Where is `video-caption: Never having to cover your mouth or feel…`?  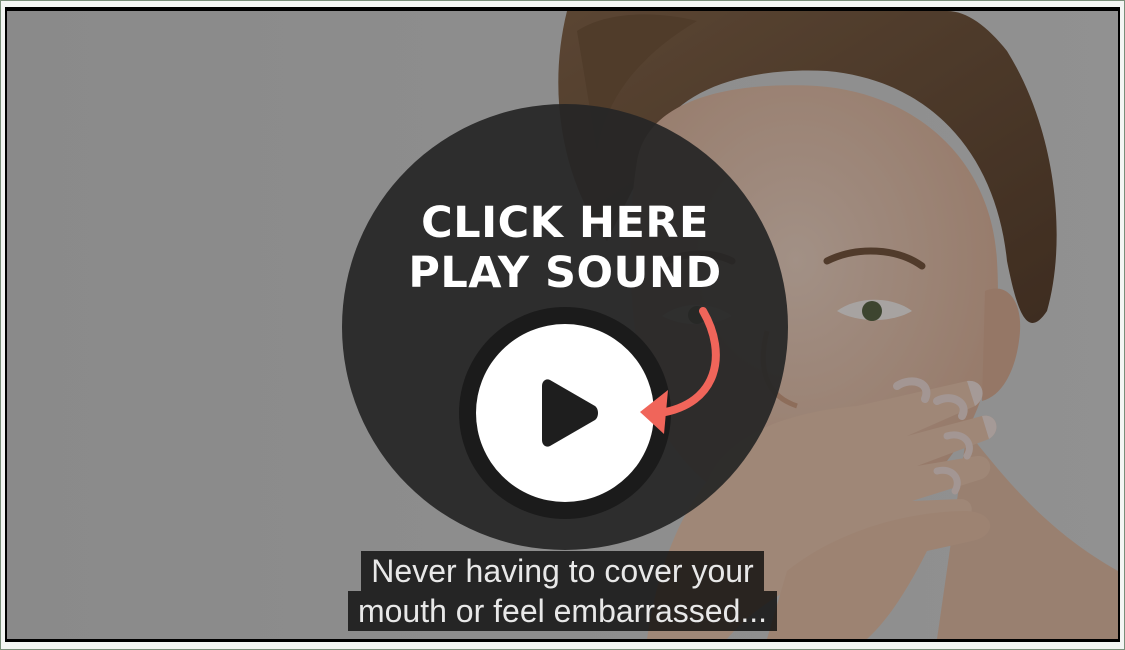 video-caption: Never having to cover your mouth or feel… is located at coordinates (562, 591).